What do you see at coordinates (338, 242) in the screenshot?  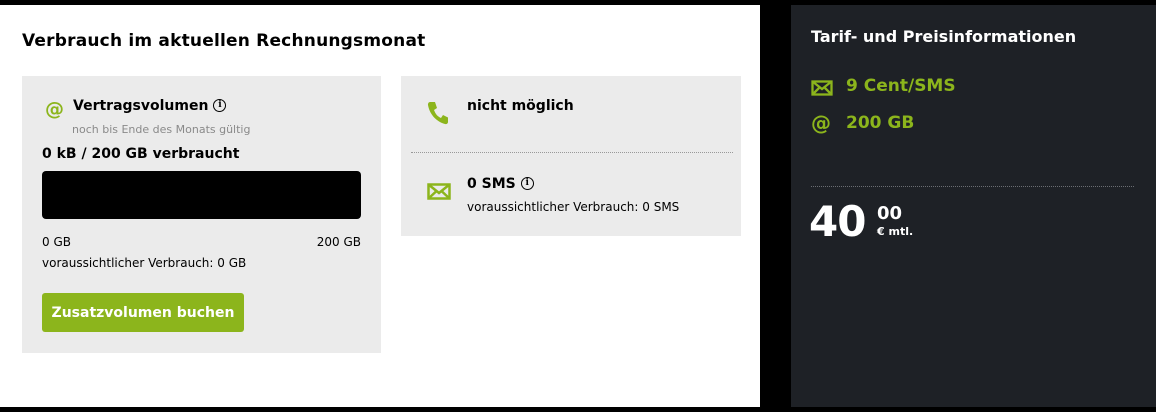 I see `axis-max-label: 200 GB` at bounding box center [338, 242].